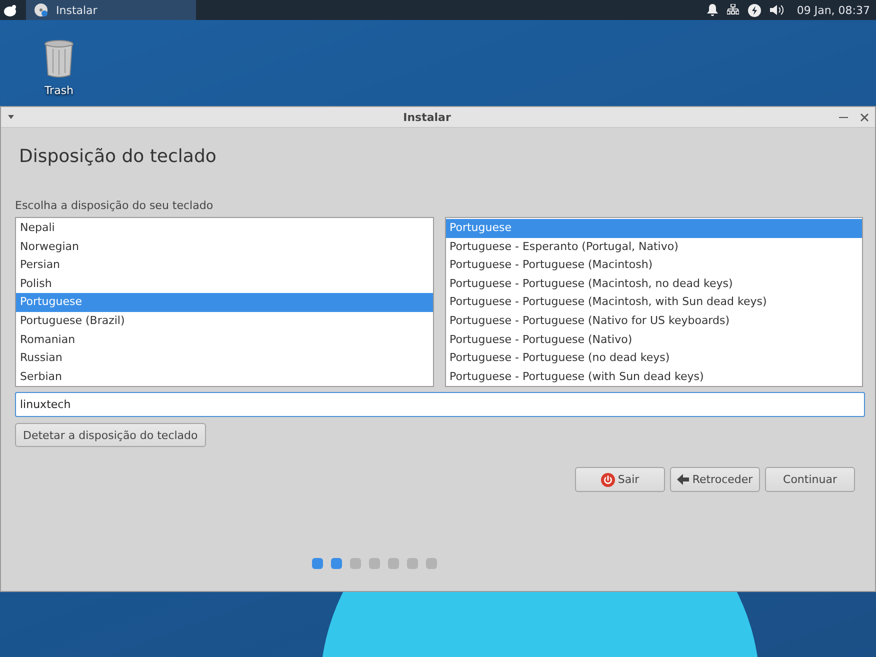  I want to click on taskbar-task: Instalar, so click(111, 10).